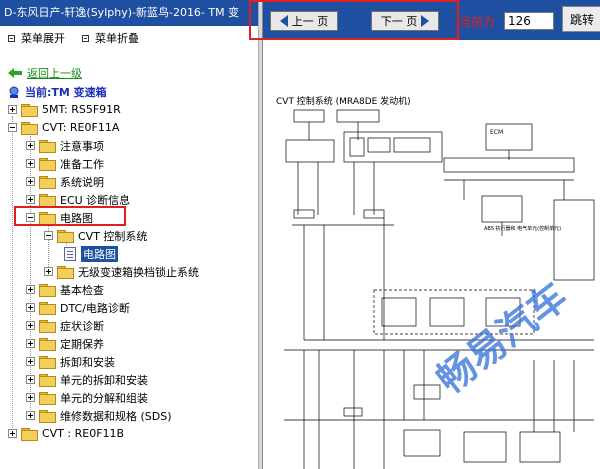 The width and height of the screenshot is (600, 469). What do you see at coordinates (522, 228) in the screenshot?
I see `abs-label: ABS 执行器和 电气单元(控制单元)` at bounding box center [522, 228].